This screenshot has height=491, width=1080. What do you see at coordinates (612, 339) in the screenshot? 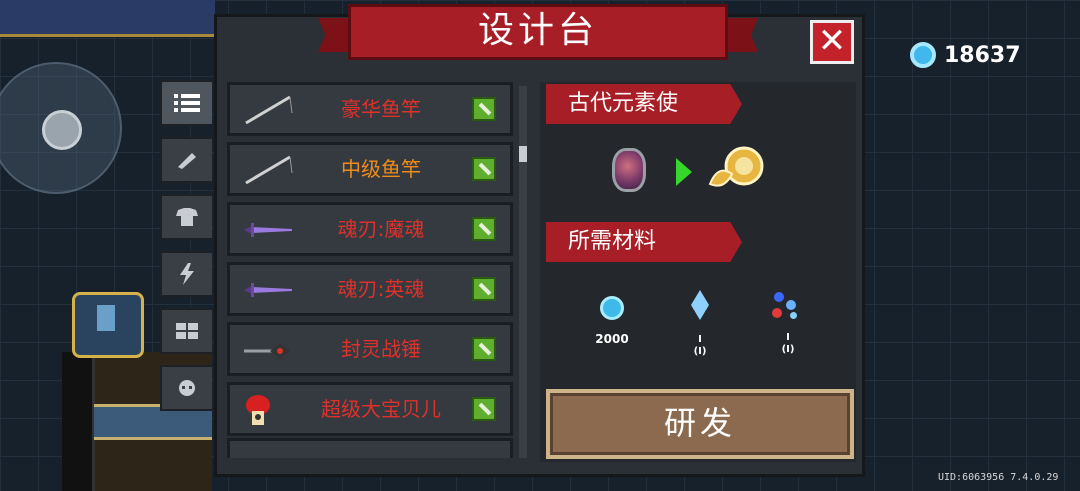
I see `material-amount: 2000` at bounding box center [612, 339].